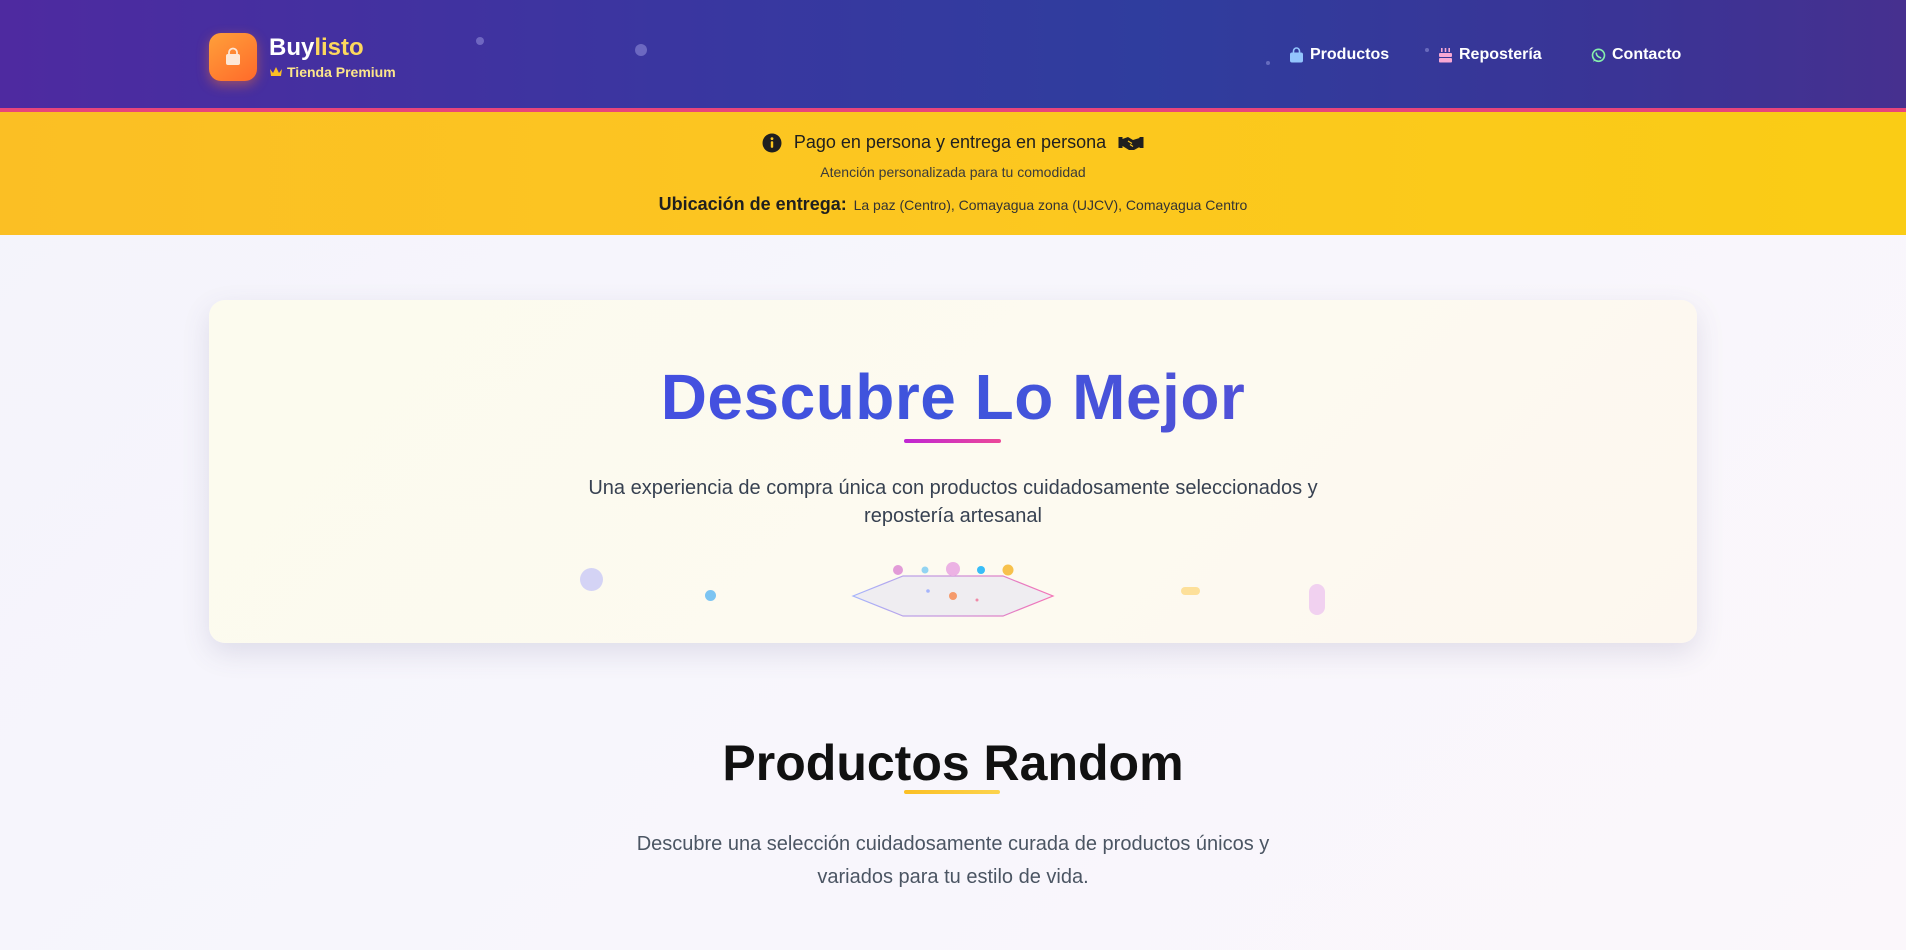 The height and width of the screenshot is (950, 1906). I want to click on crown-icon, so click(276, 71).